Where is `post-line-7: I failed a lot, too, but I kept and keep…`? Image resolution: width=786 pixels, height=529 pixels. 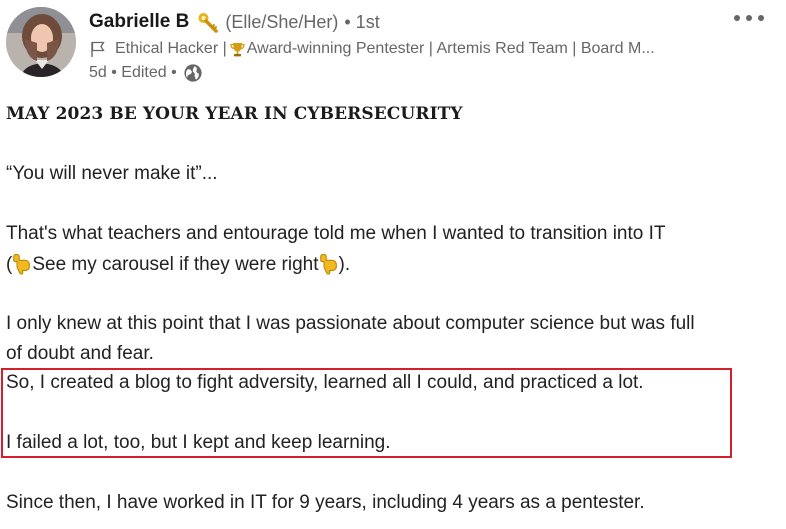
post-line-7: I failed a lot, too, but I kept and keep… is located at coordinates (198, 442).